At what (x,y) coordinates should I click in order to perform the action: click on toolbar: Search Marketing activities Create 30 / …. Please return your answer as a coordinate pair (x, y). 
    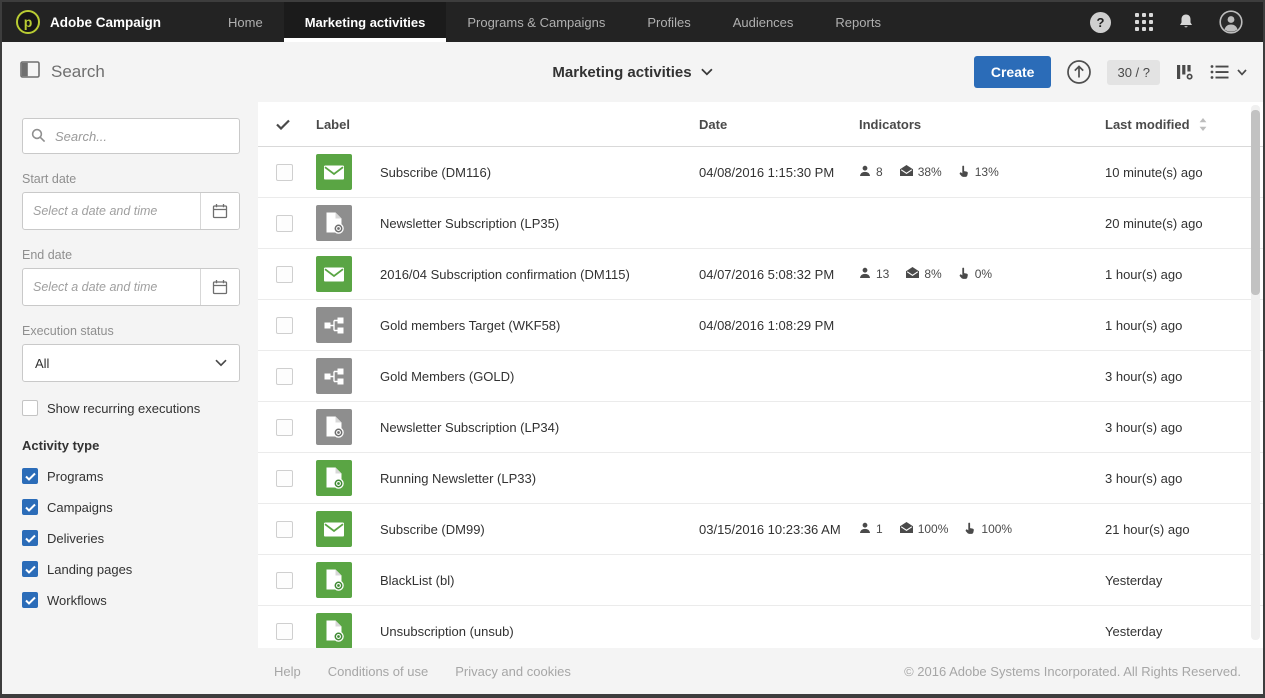
    Looking at the image, I should click on (632, 72).